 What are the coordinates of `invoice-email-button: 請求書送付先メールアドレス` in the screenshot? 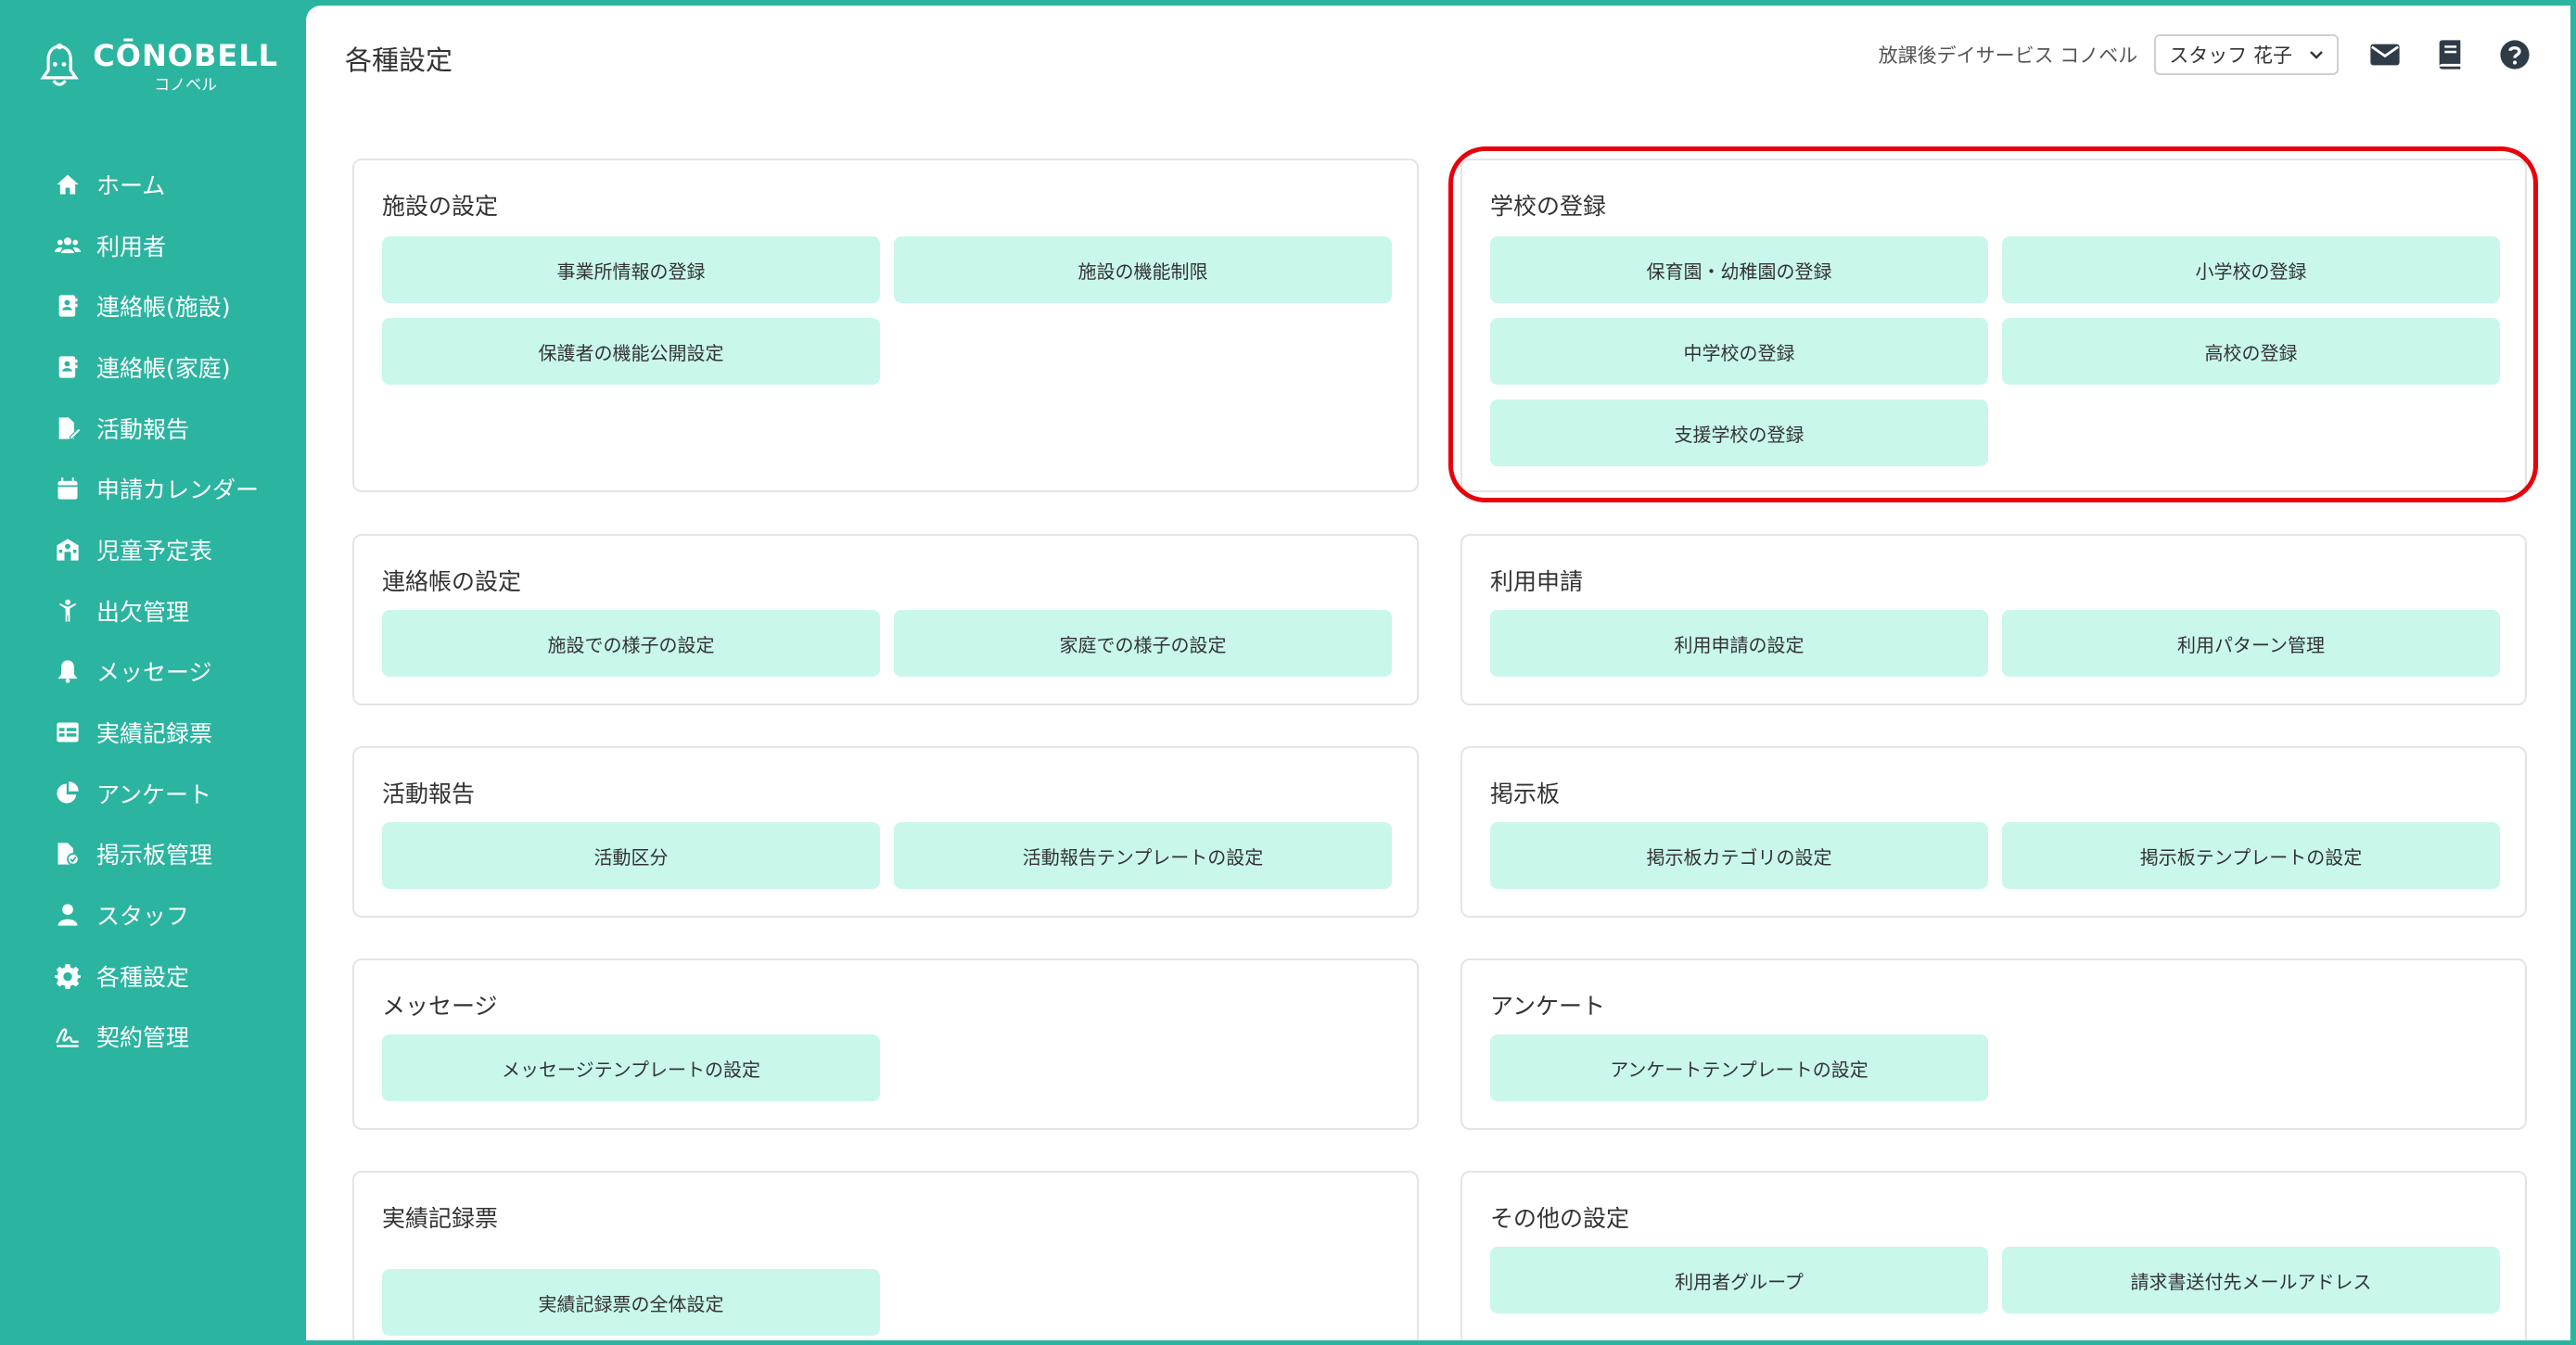 It's located at (2251, 1280).